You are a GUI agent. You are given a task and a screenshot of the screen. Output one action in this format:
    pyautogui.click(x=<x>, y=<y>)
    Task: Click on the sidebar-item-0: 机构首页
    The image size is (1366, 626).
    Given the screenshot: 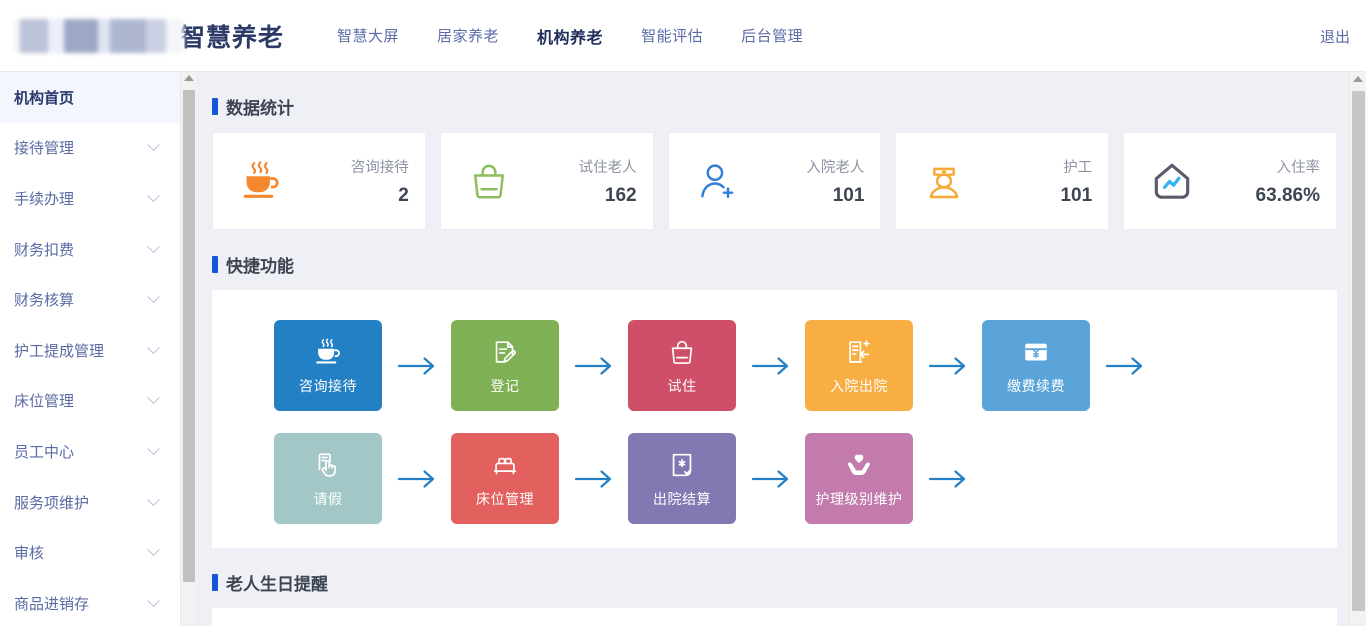 What is the action you would take?
    pyautogui.click(x=90, y=97)
    